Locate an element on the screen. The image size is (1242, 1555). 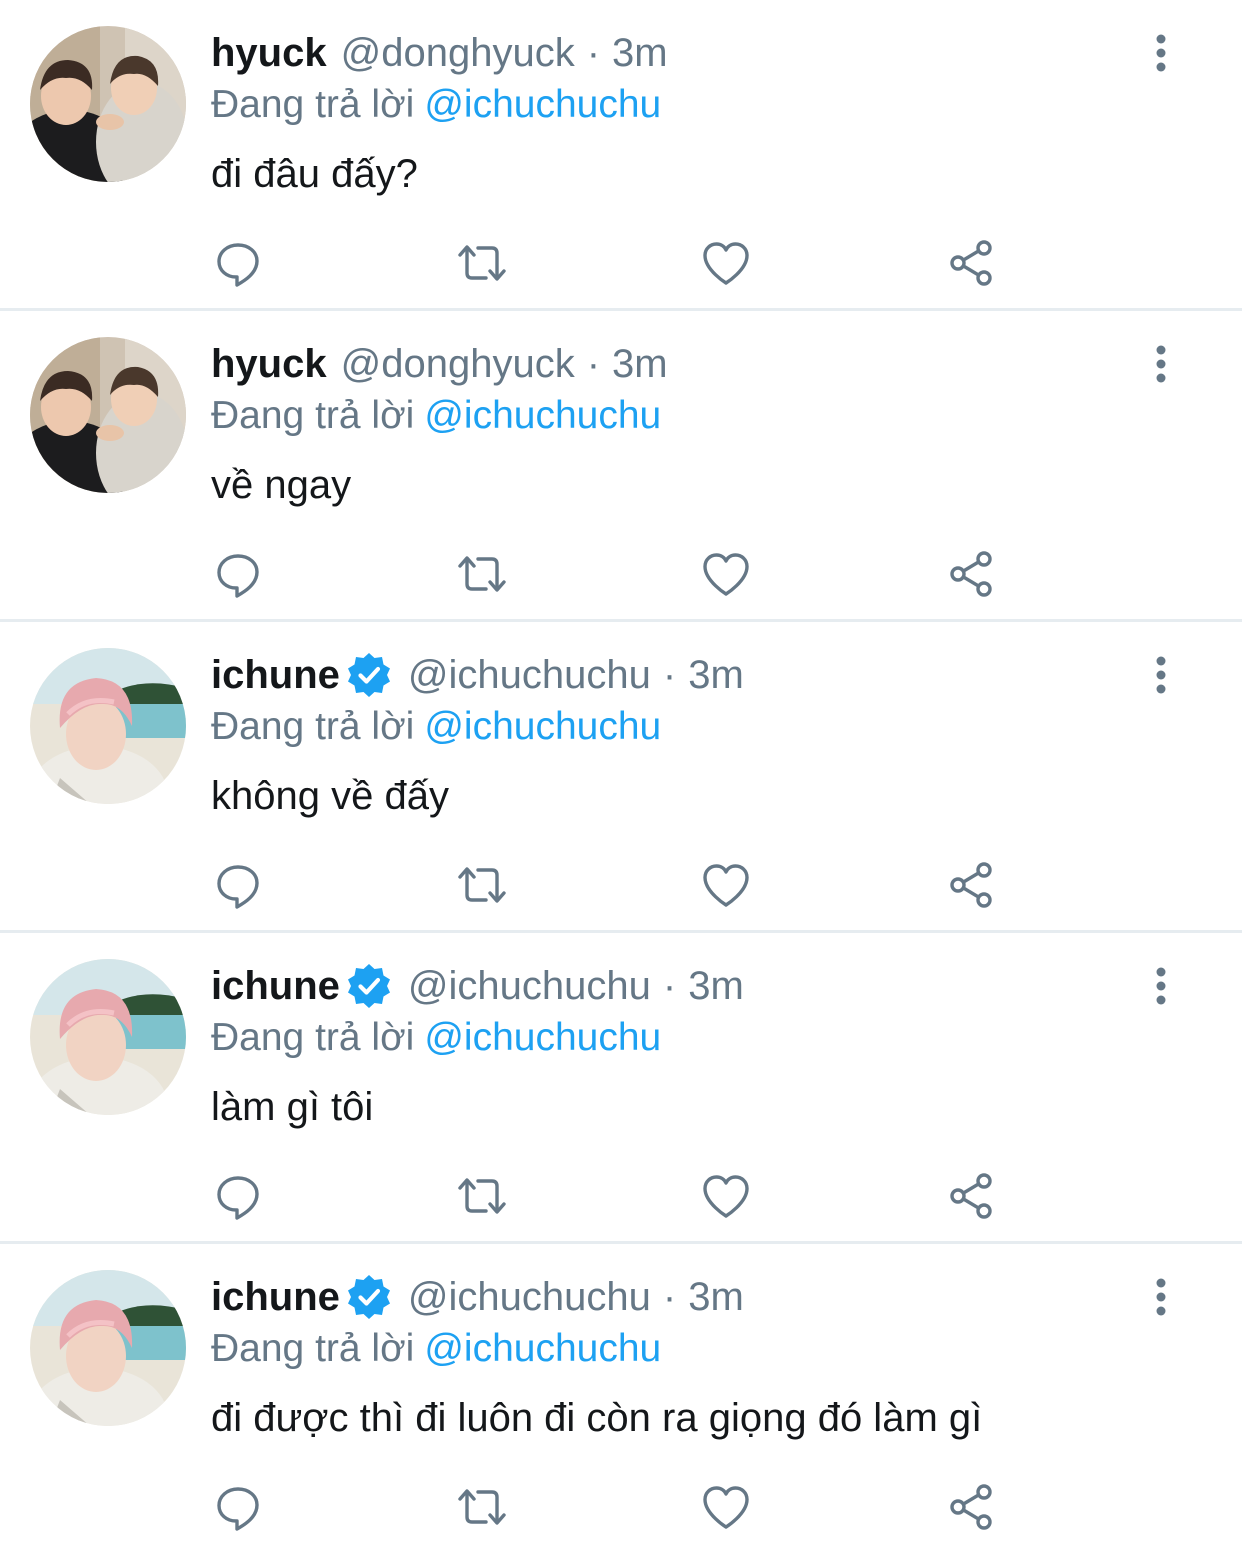
tweet-text: làm gì tôi is located at coordinates (292, 1107).